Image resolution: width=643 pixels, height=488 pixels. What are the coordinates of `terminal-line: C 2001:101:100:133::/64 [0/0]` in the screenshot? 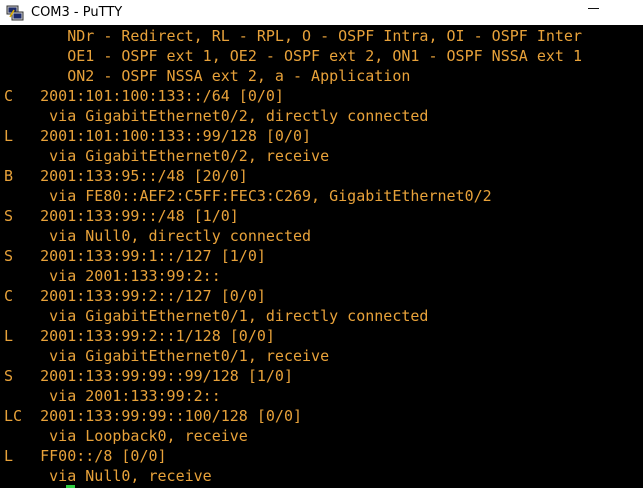 It's located at (144, 96).